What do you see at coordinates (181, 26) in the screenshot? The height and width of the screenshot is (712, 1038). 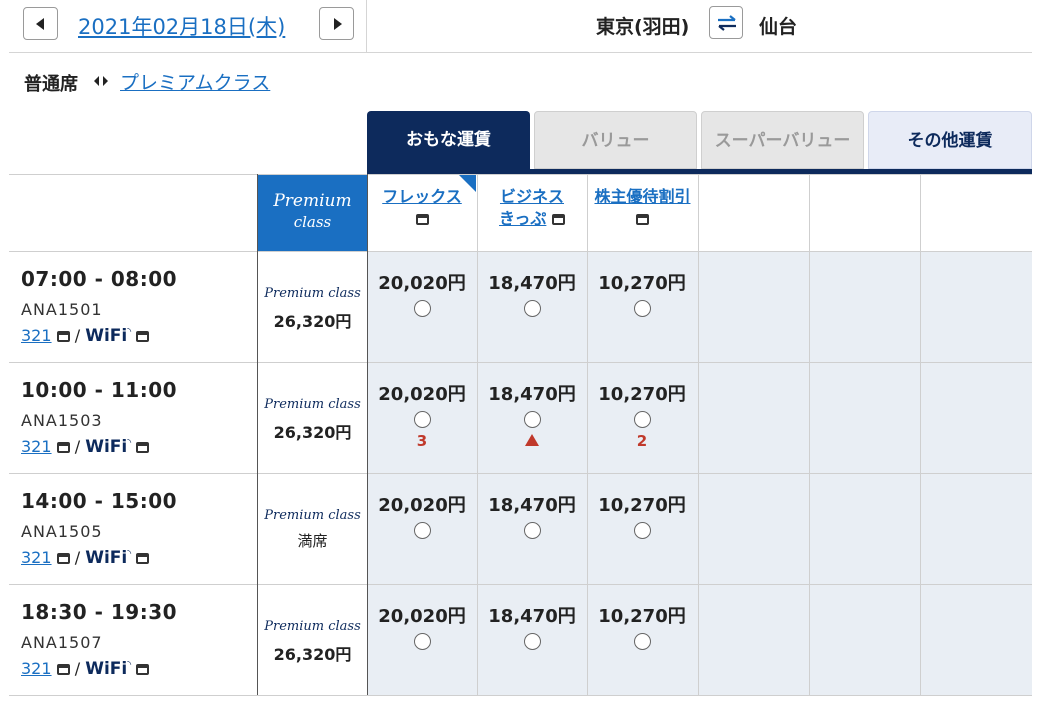 I see `date-link: 2021年02月18日(木)` at bounding box center [181, 26].